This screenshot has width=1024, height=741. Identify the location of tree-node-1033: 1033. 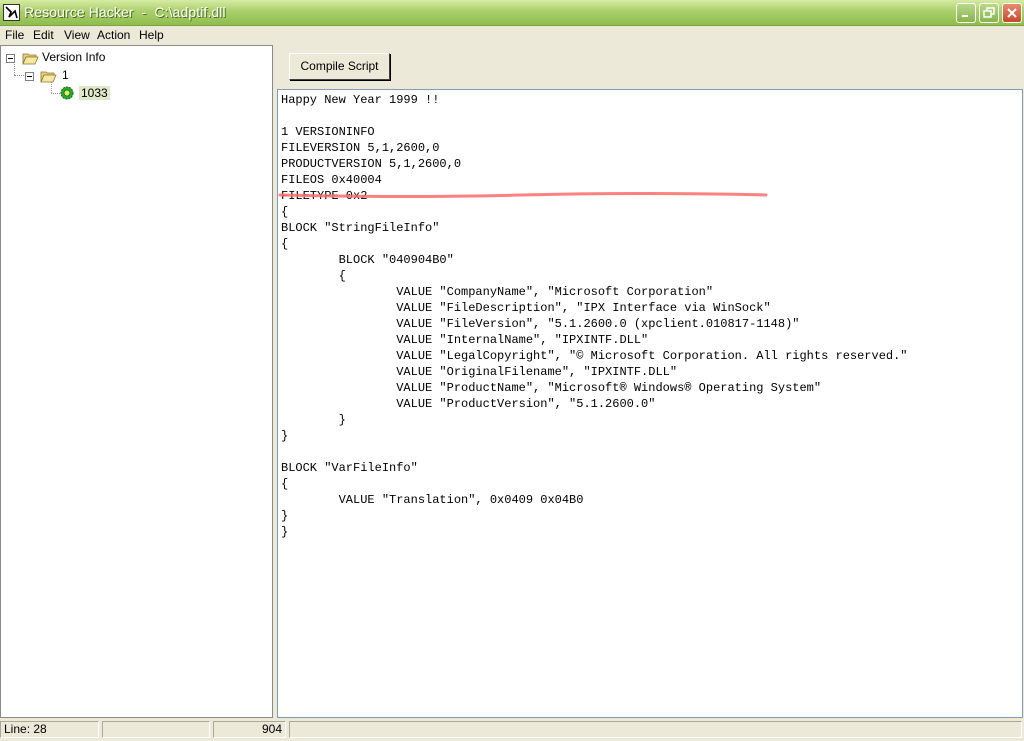
(94, 93).